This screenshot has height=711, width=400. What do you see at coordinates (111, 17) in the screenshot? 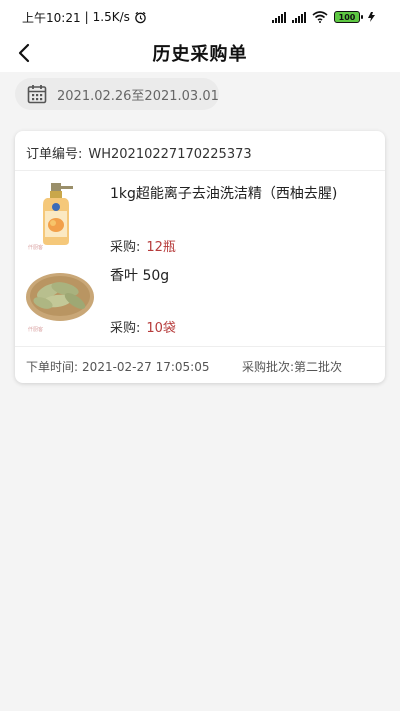
I see `status-speed: 1.5K/s` at bounding box center [111, 17].